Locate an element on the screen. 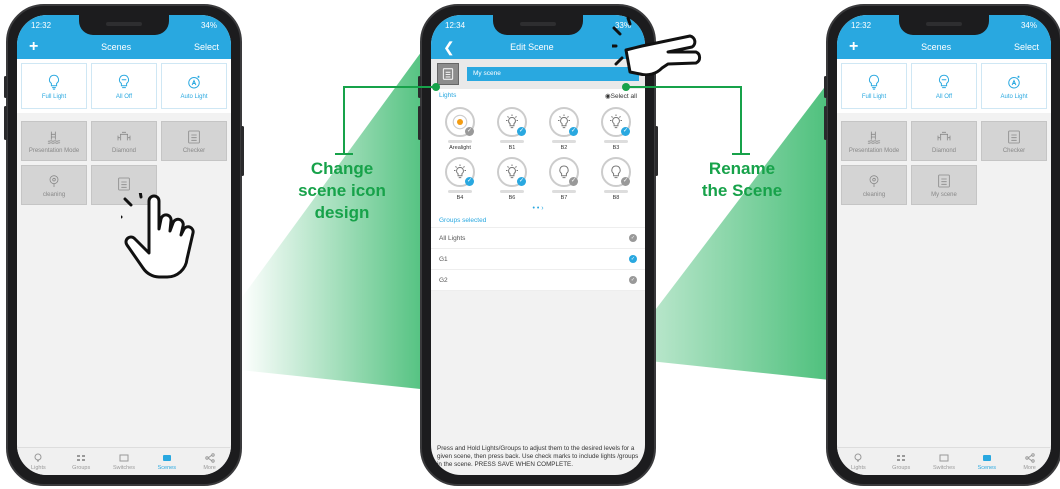 This screenshot has width=1060, height=489. group-name: All Lights is located at coordinates (452, 238).